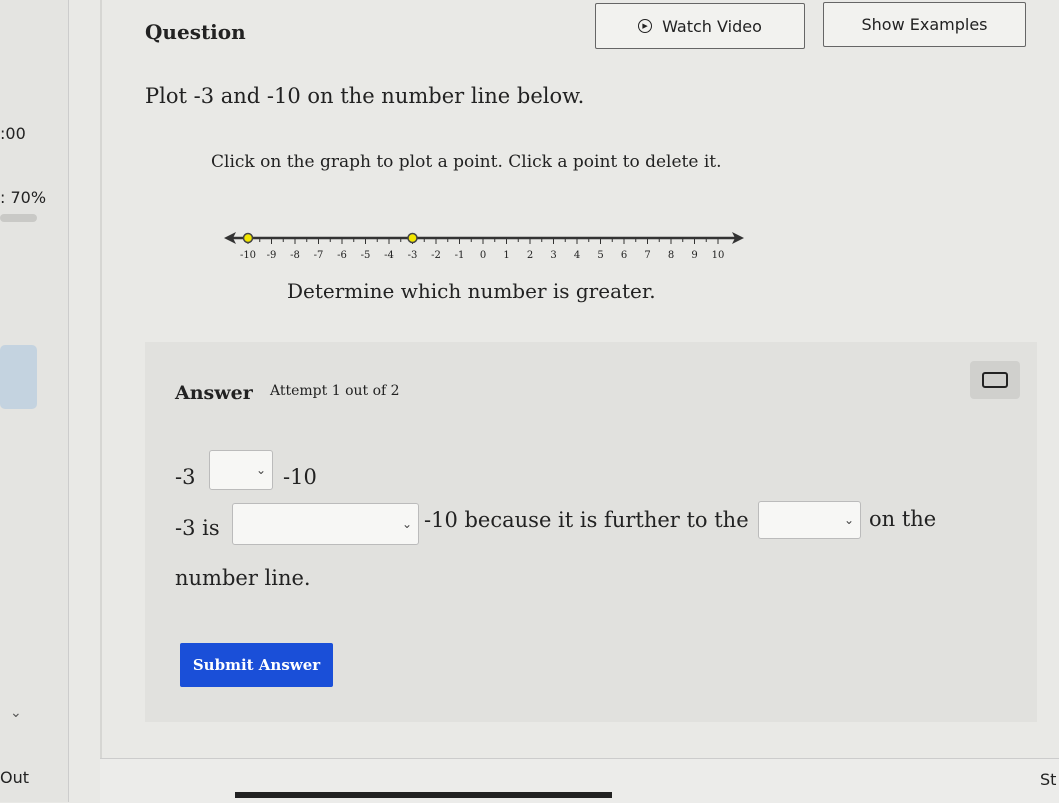 The image size is (1059, 803). Describe the element at coordinates (553, 255) in the screenshot. I see `tick-label: 3` at that location.